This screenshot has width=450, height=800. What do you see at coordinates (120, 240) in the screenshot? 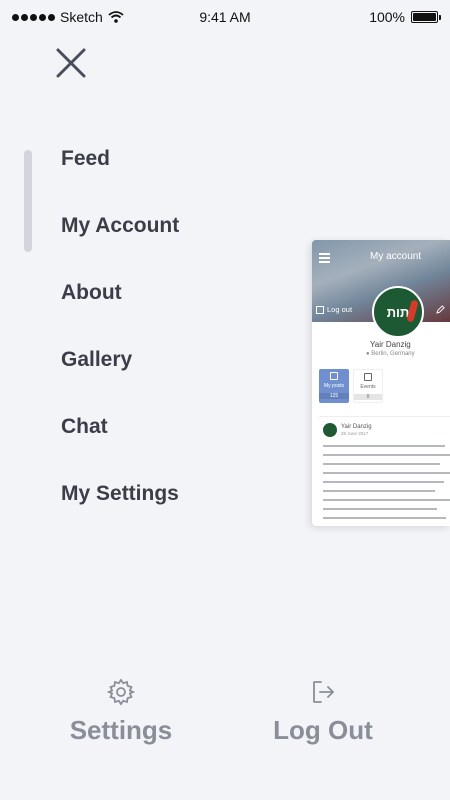
I see `menu-item-my-account: My Account` at bounding box center [120, 240].